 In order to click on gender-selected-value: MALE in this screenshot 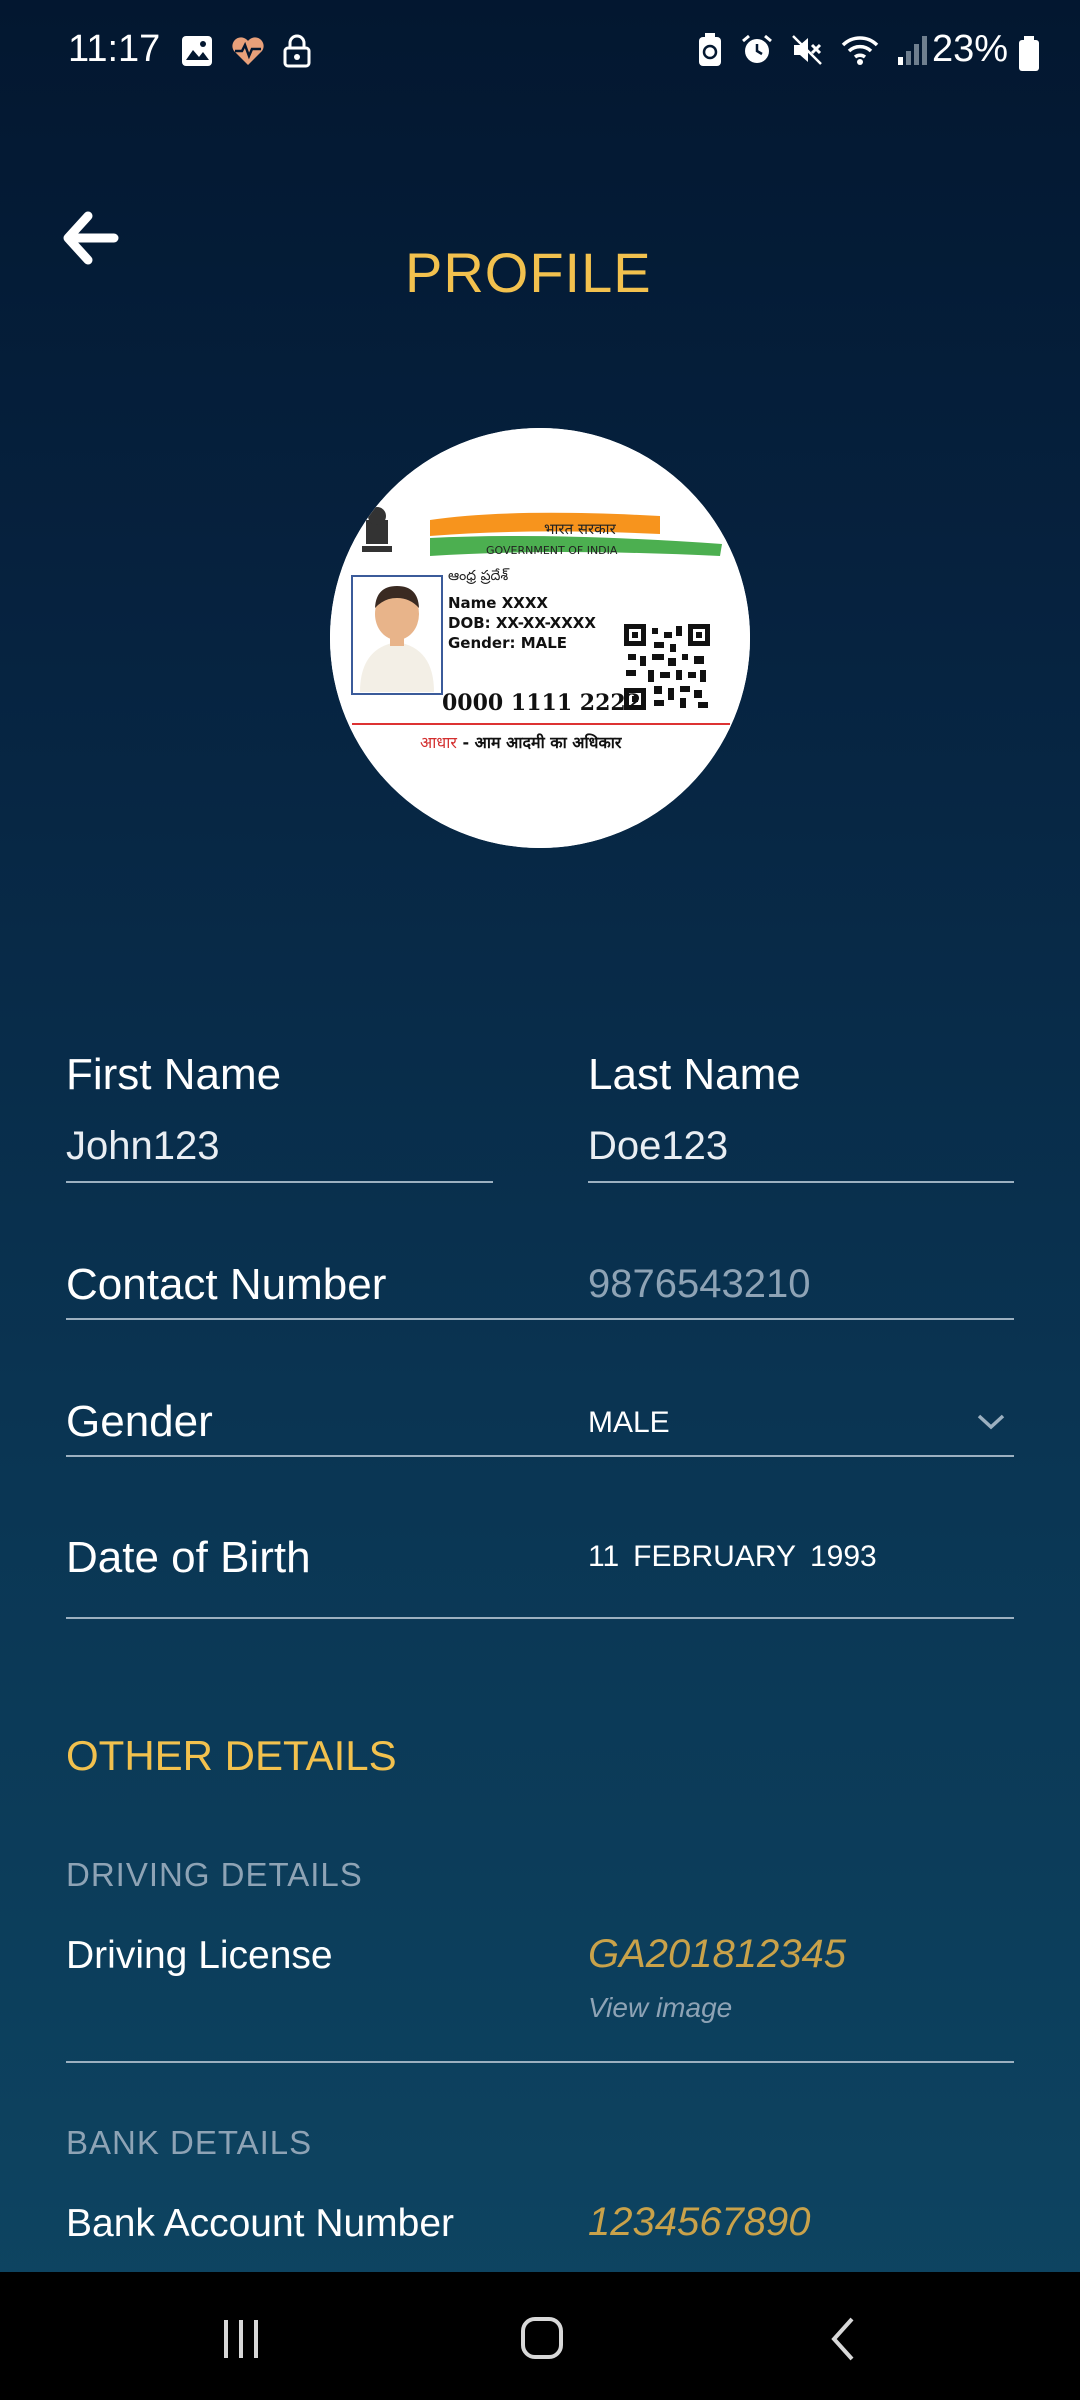, I will do `click(629, 1422)`.